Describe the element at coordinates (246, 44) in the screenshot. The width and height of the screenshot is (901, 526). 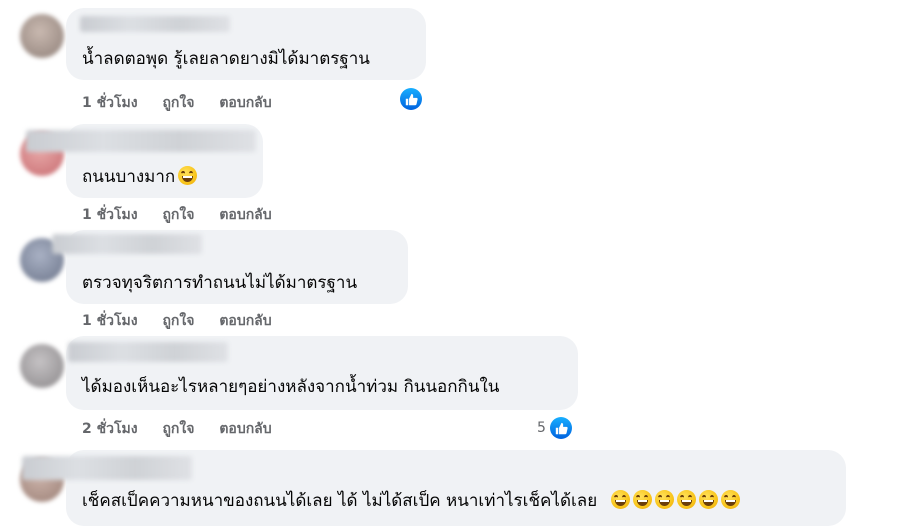
I see `comment-bubble: น้ำลดตอพุด รู้เลยลาดยางมิได้มาตรฐาน` at that location.